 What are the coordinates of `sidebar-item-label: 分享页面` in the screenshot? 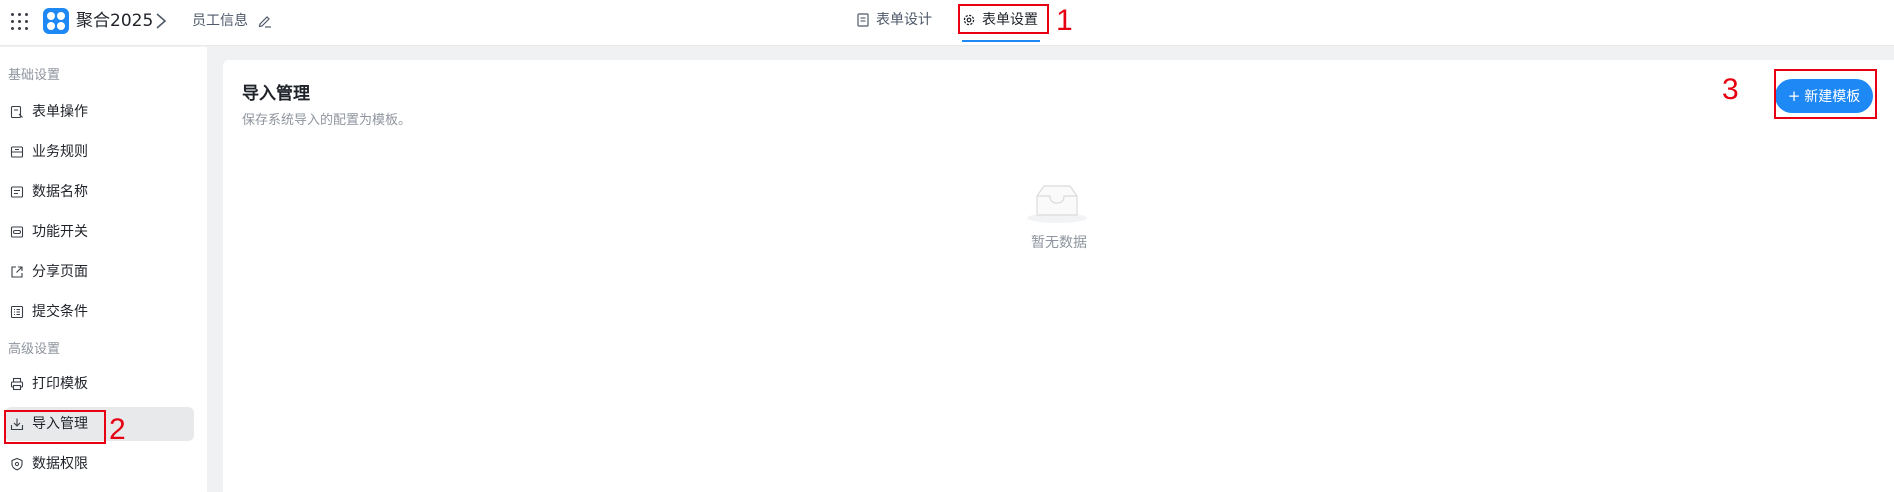 It's located at (60, 272).